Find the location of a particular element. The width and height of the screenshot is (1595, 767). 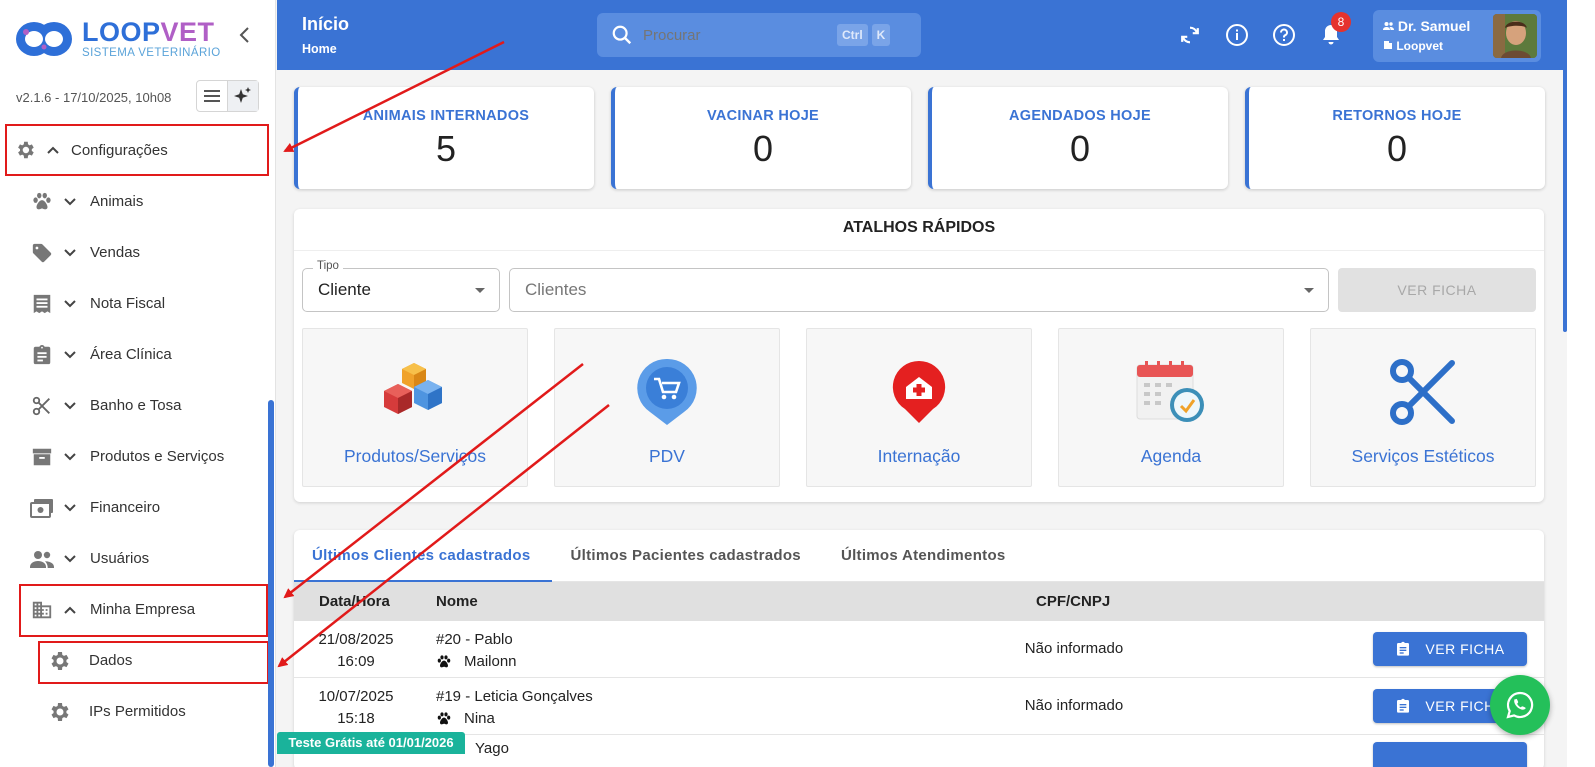

row-client: #20 - Pablo Mailonn is located at coordinates (476, 651).